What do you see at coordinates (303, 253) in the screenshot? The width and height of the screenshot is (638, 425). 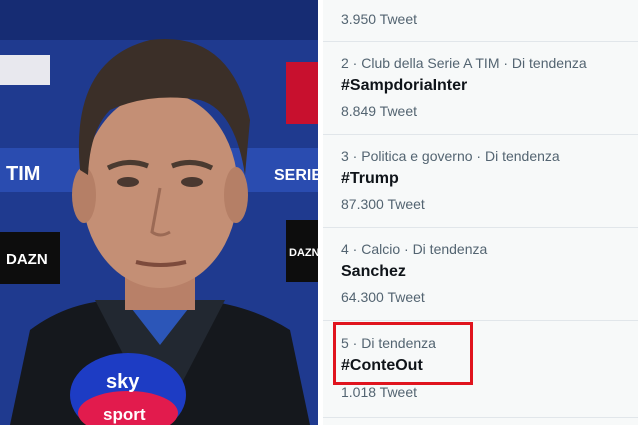 I see `dazn-right-text: DAZN` at bounding box center [303, 253].